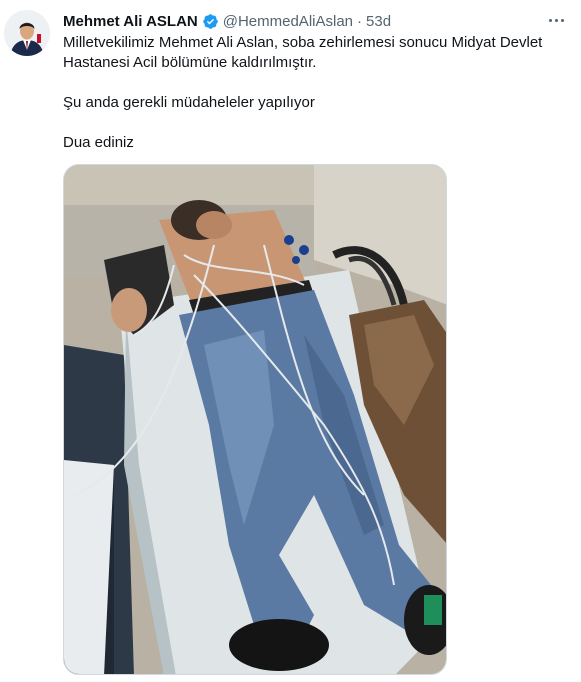  I want to click on avatar, so click(27, 33).